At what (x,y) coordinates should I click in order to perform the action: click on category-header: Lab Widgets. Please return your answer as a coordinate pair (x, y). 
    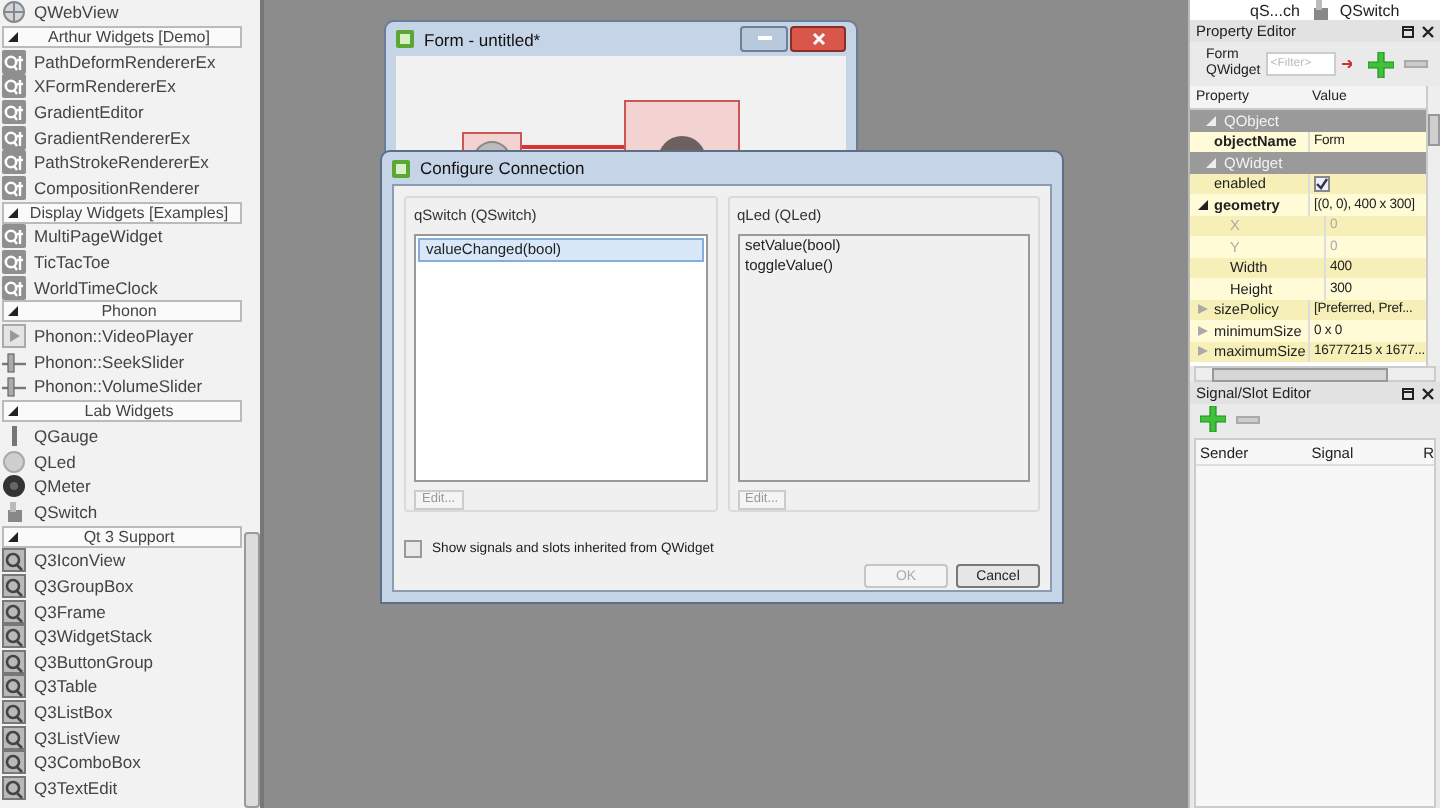
    Looking at the image, I should click on (122, 411).